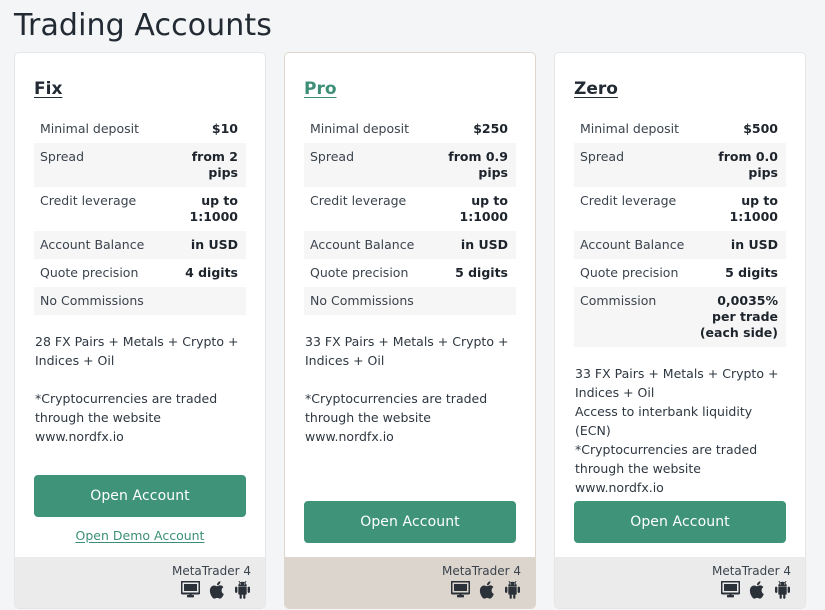  I want to click on spec-row: Spread from 2 pips, so click(140, 165).